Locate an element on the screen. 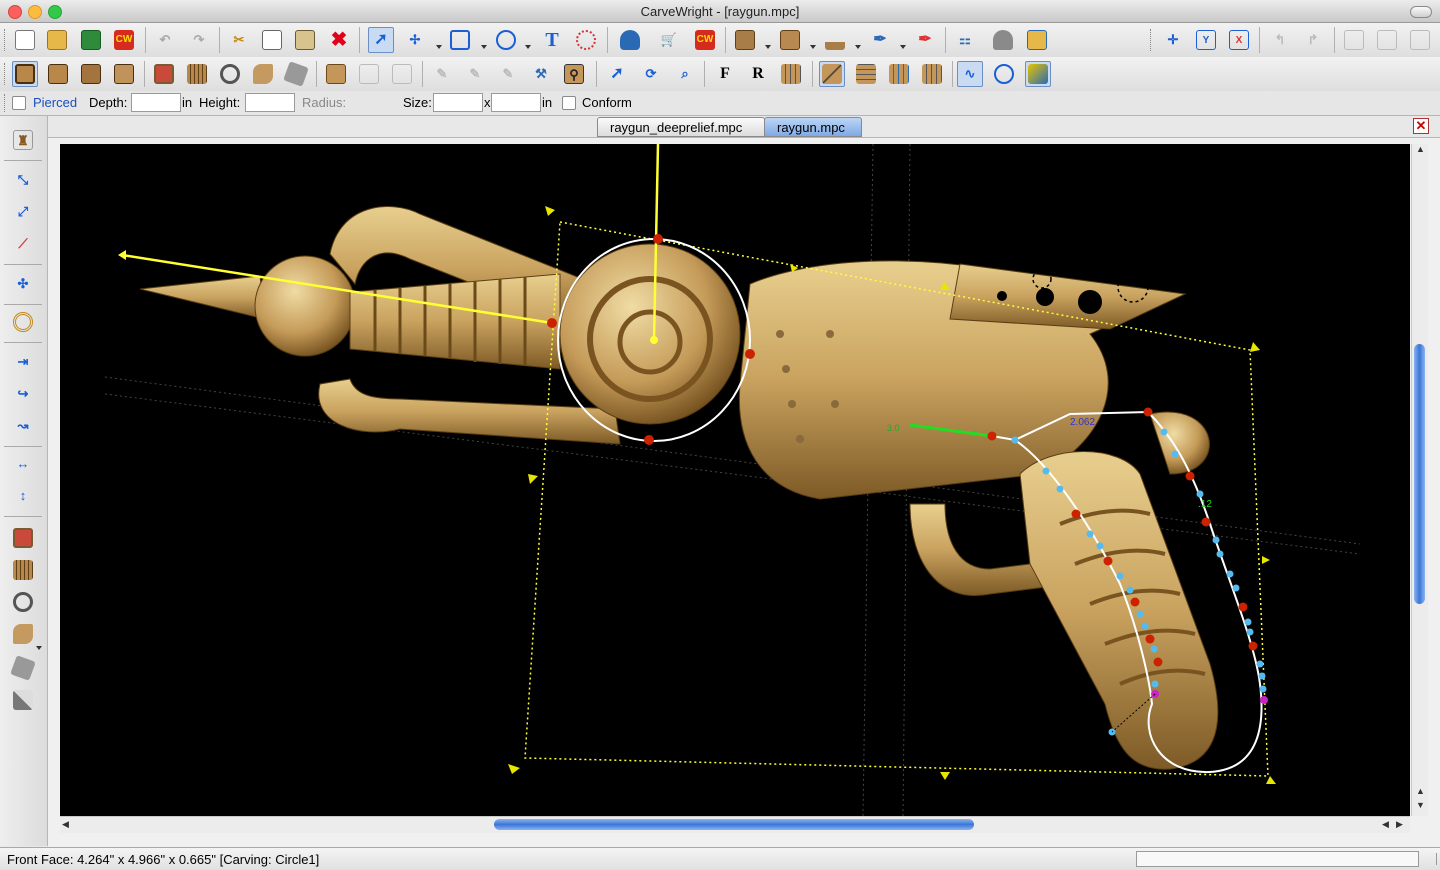 The height and width of the screenshot is (870, 1440). tab-raygun: raygun.mpc is located at coordinates (813, 127).